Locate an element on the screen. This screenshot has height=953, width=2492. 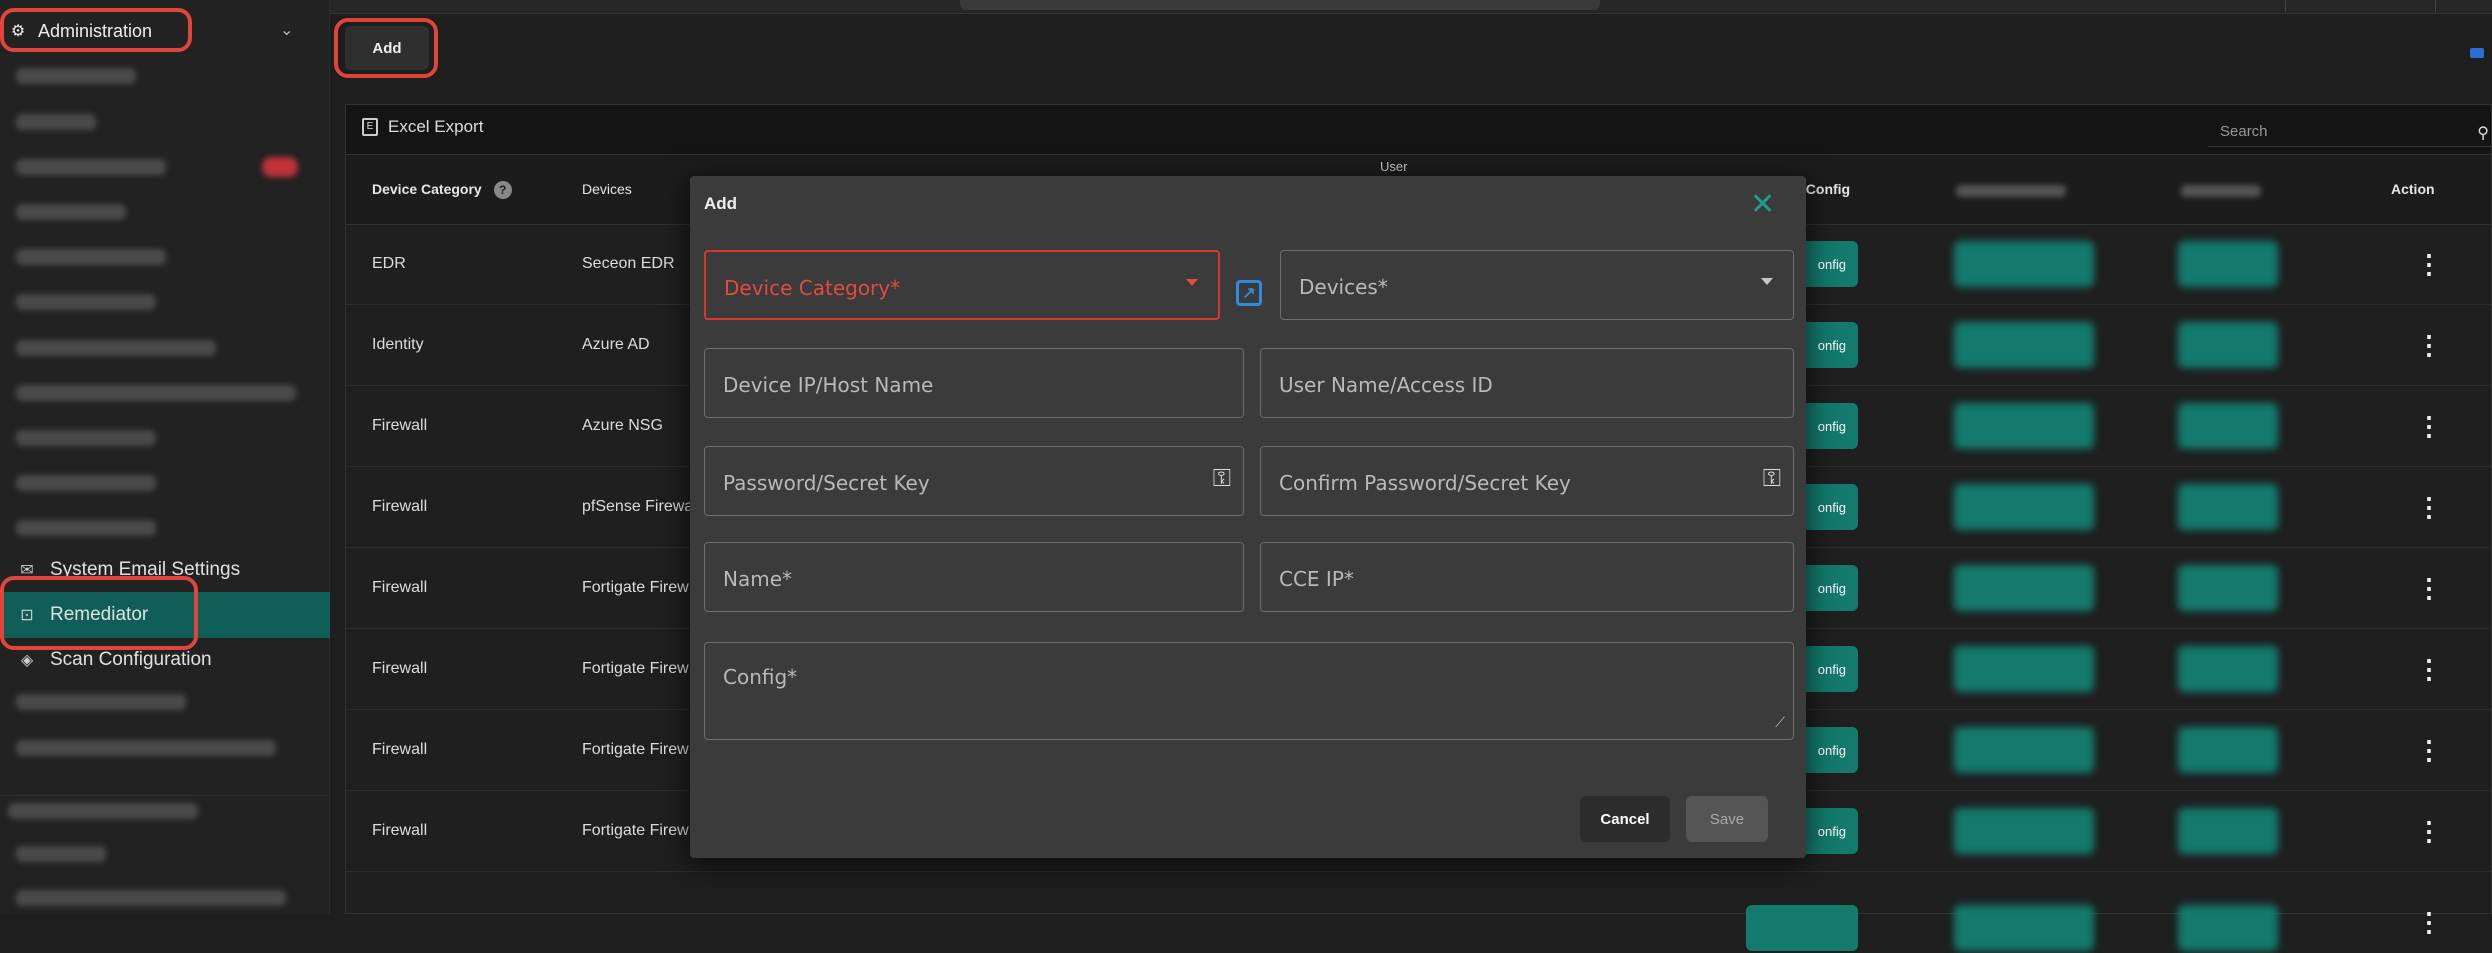
device-ip-field: Device IP/Host Name is located at coordinates (974, 383).